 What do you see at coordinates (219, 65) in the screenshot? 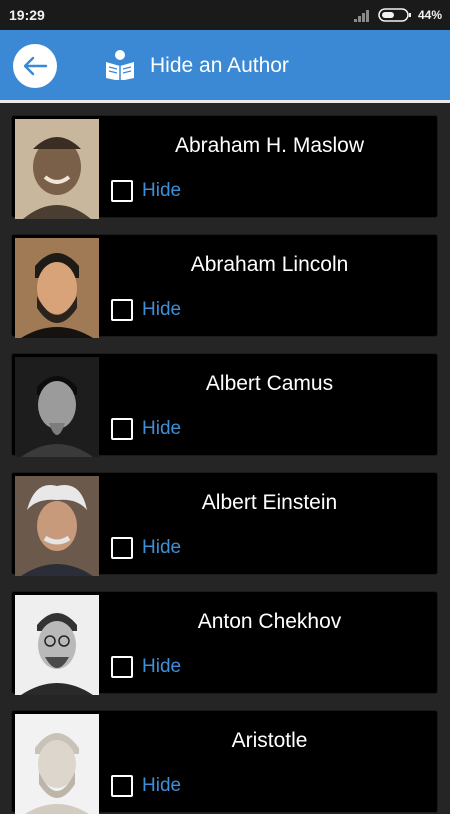
I see `page-title: Hide an Author` at bounding box center [219, 65].